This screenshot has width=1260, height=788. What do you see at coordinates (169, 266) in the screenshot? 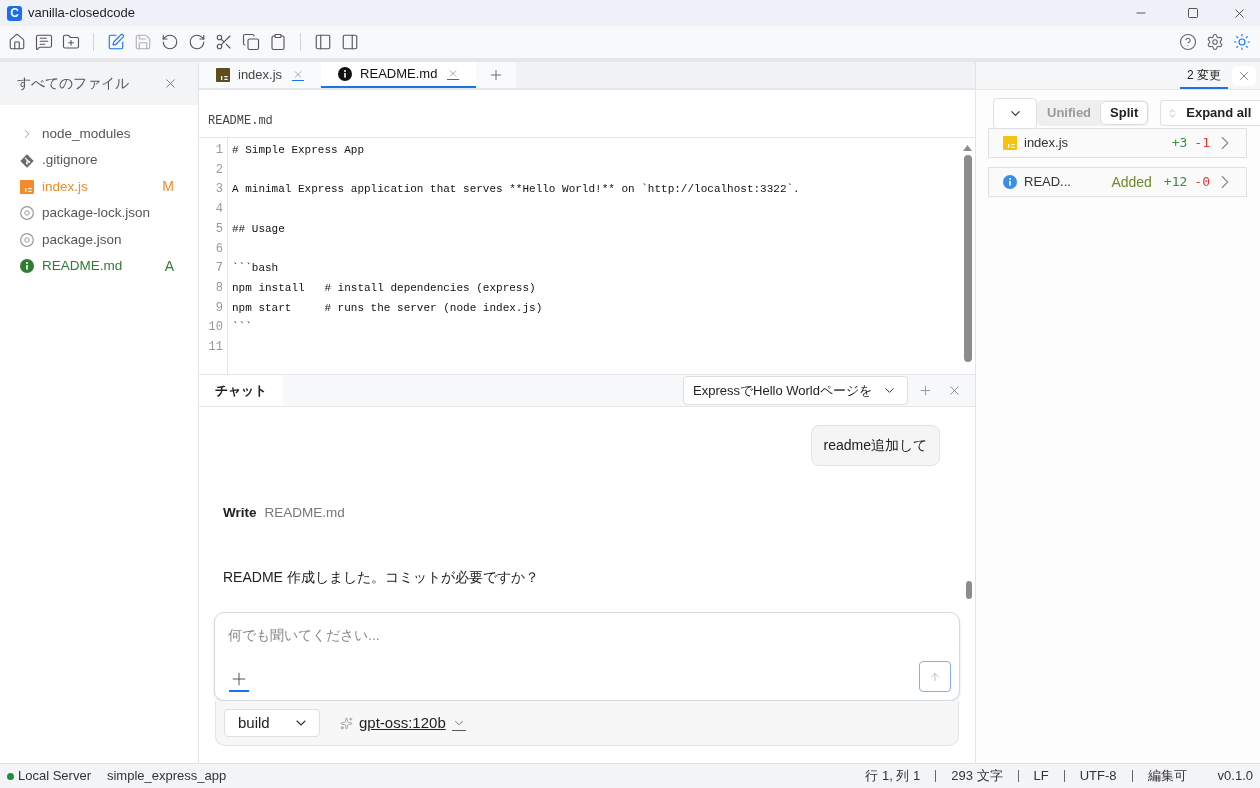
I see `git-status-letter: A` at bounding box center [169, 266].